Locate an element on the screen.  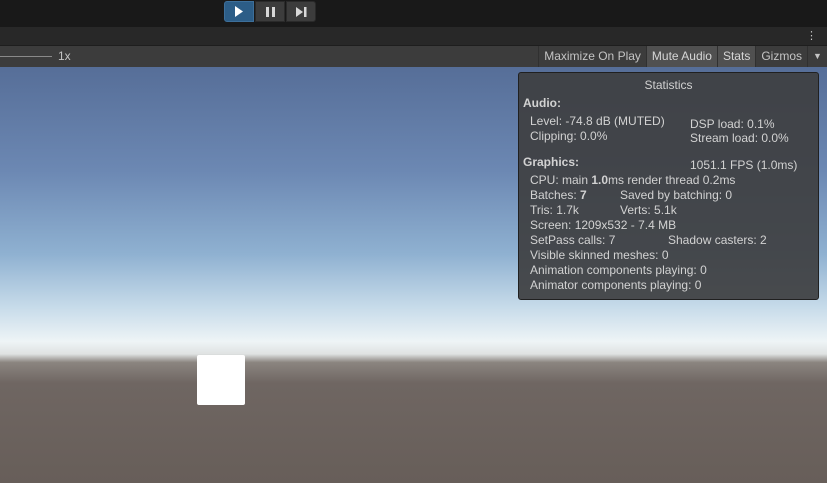
scale-slider is located at coordinates (26, 56).